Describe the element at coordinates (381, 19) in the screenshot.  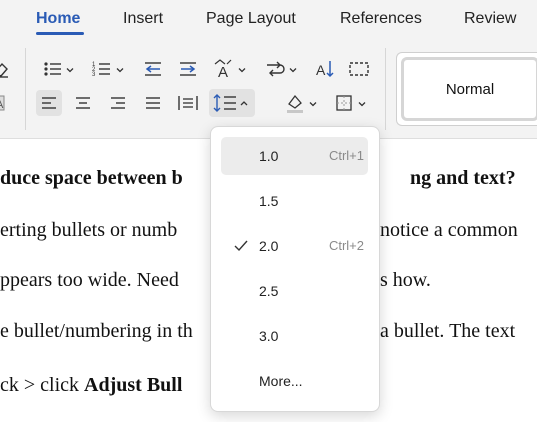
I see `tab-references: References` at that location.